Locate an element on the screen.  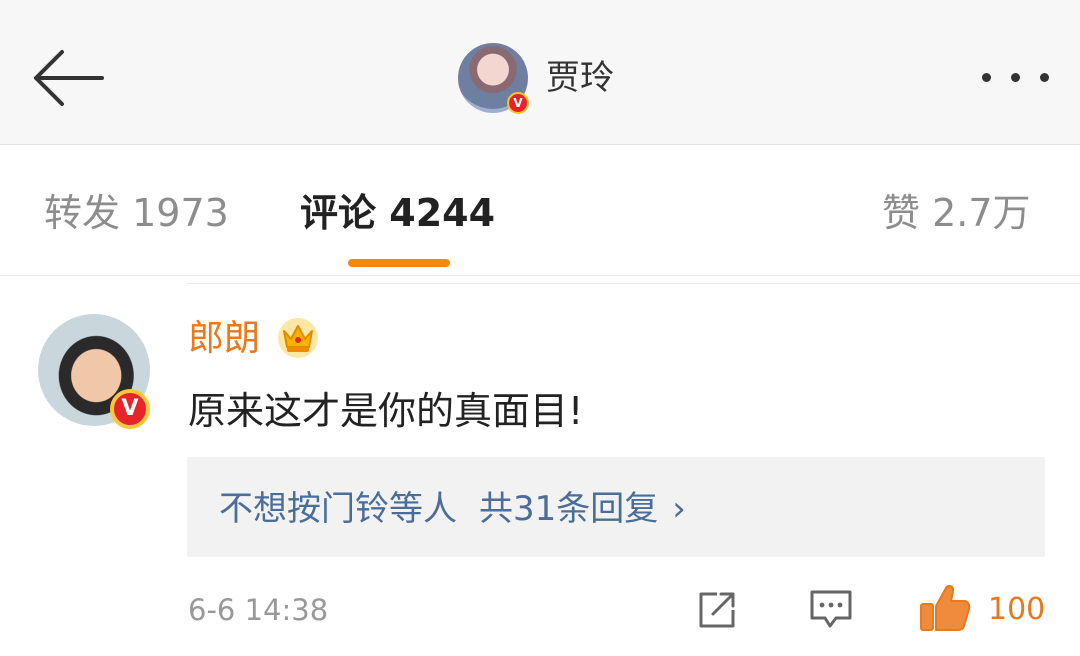
tab-like-count: 2.7万 is located at coordinates (981, 213).